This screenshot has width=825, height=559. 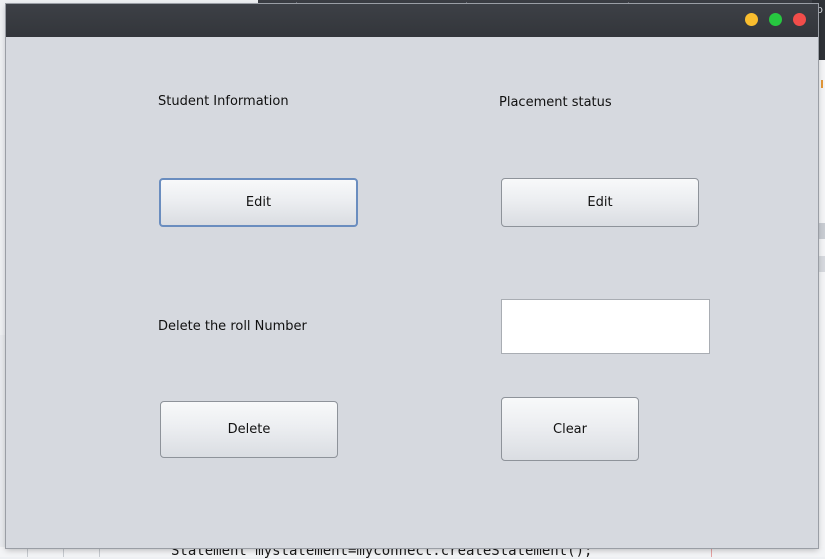 What do you see at coordinates (605, 326) in the screenshot?
I see `roll-number-input` at bounding box center [605, 326].